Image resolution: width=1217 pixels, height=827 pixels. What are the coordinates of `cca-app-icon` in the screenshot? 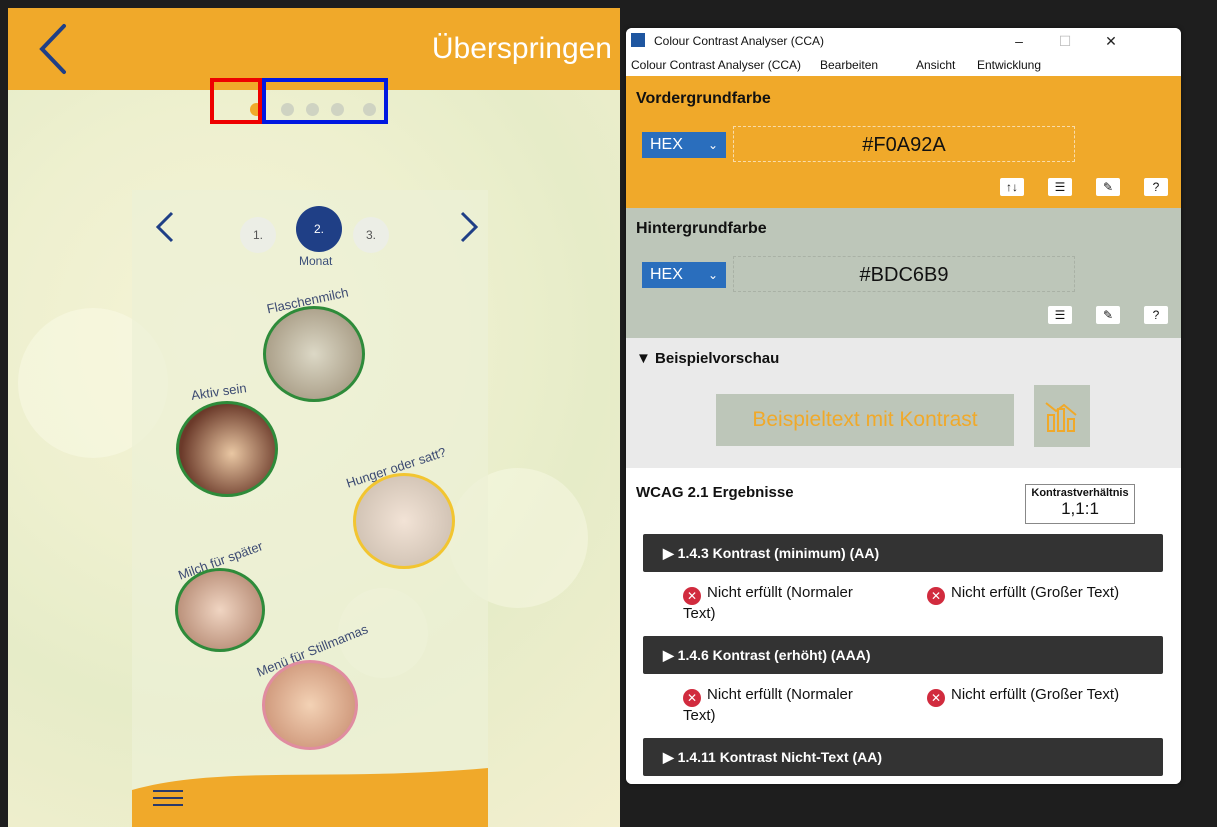 It's located at (638, 40).